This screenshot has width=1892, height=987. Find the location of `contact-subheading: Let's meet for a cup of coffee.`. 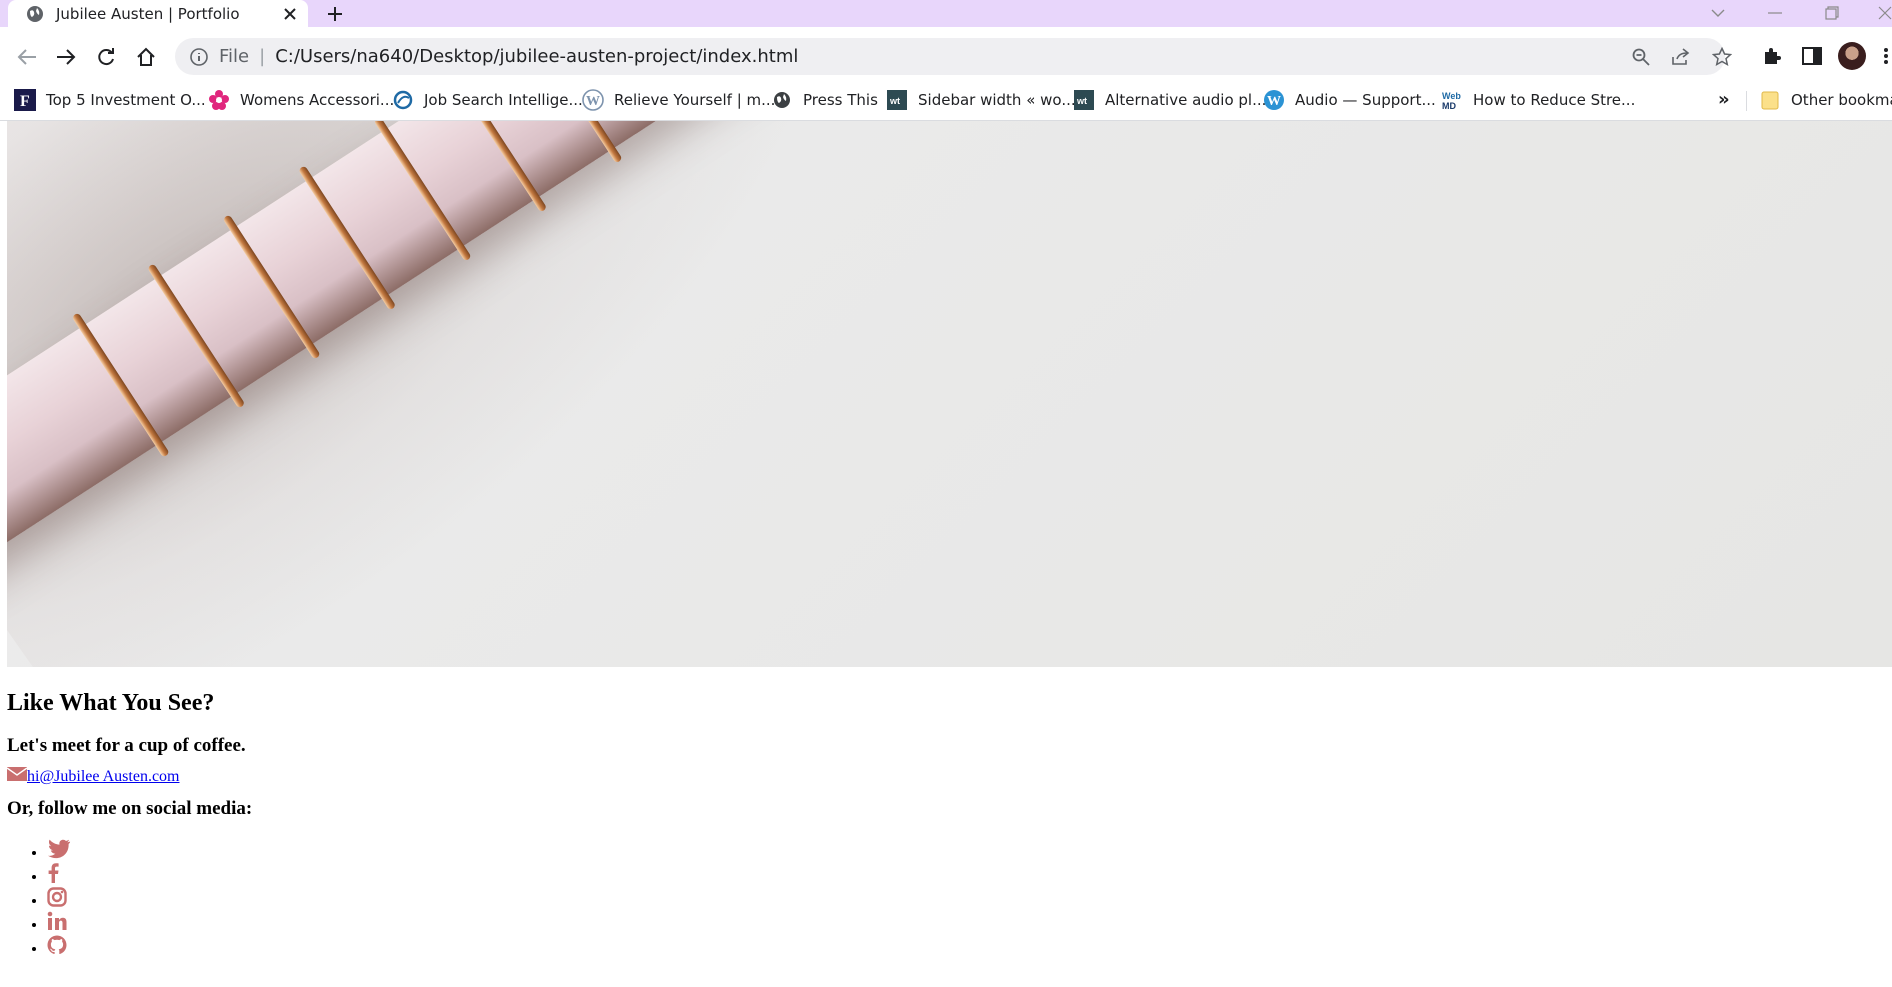

contact-subheading: Let's meet for a cup of coffee. is located at coordinates (126, 745).